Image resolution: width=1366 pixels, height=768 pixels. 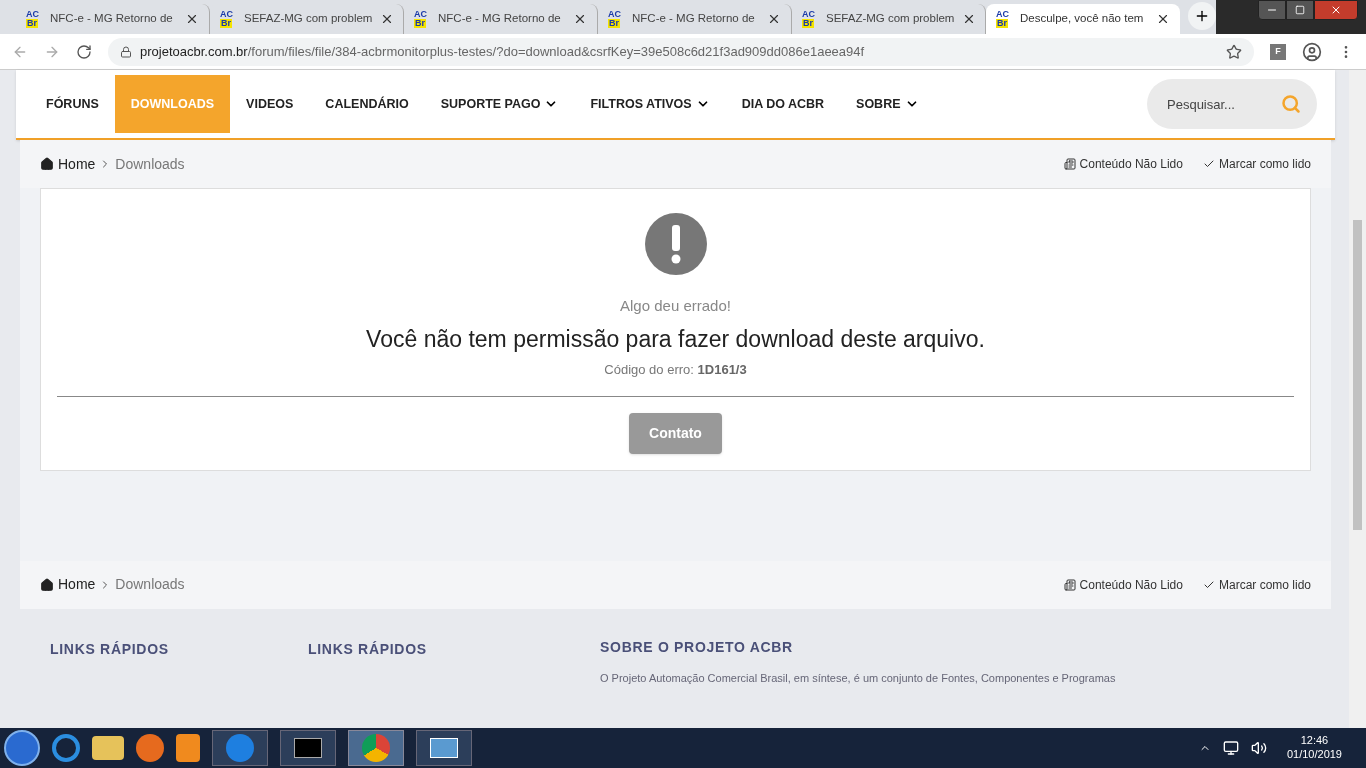 What do you see at coordinates (858, 678) in the screenshot?
I see `footer-text: O Projeto Automação Comercial Brasil, em síntese, é um conjunto de Fontes, Componentes e Programas` at bounding box center [858, 678].